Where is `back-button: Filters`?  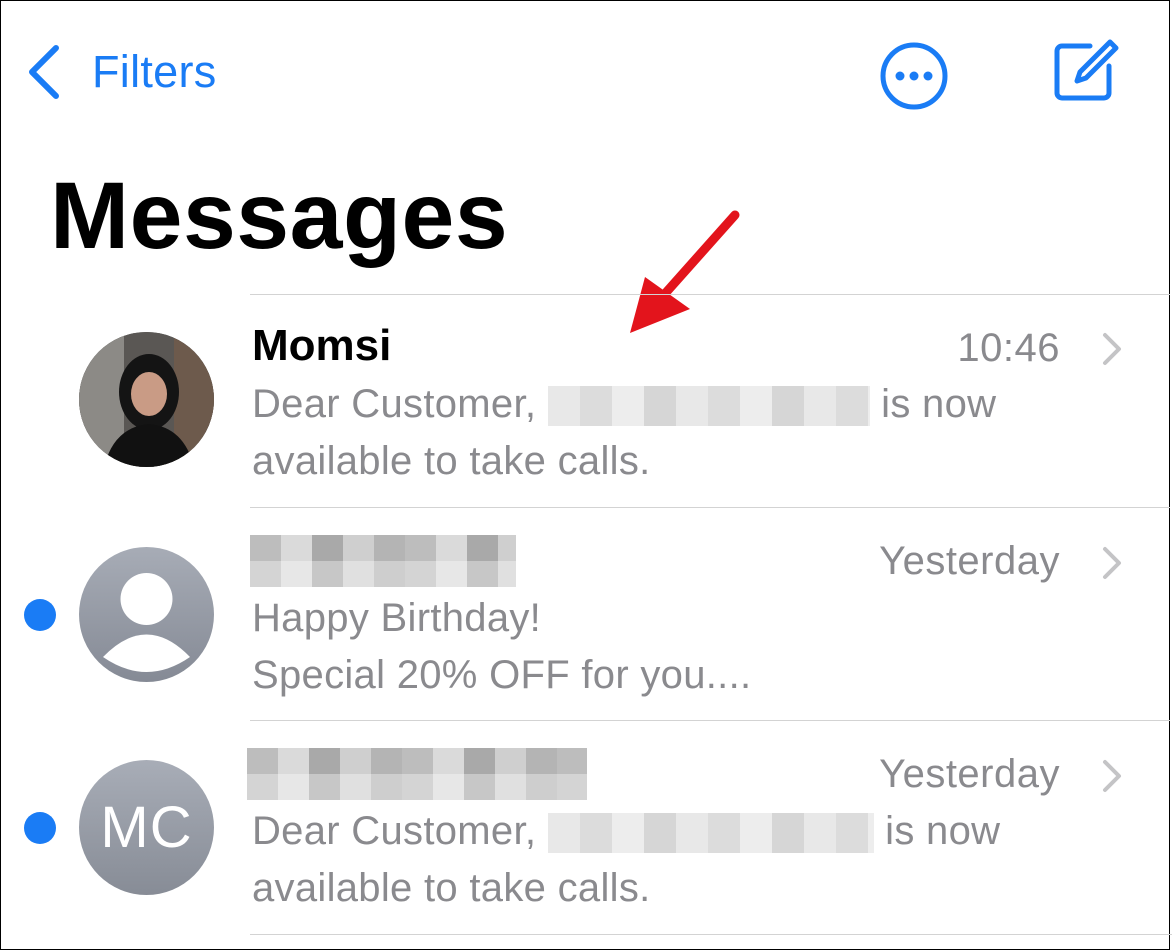 back-button: Filters is located at coordinates (120, 72).